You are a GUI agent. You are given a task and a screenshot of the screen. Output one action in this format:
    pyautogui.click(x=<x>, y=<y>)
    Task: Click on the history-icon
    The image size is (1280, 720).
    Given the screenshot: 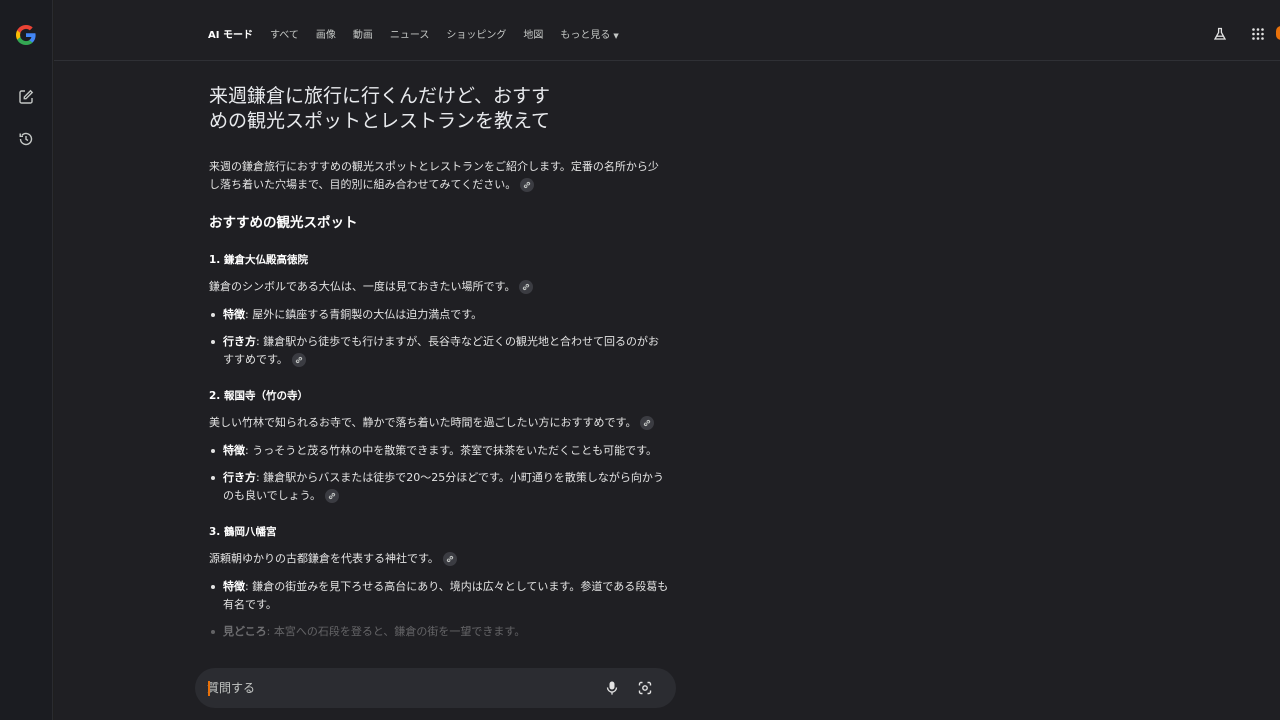 What is the action you would take?
    pyautogui.click(x=26, y=139)
    